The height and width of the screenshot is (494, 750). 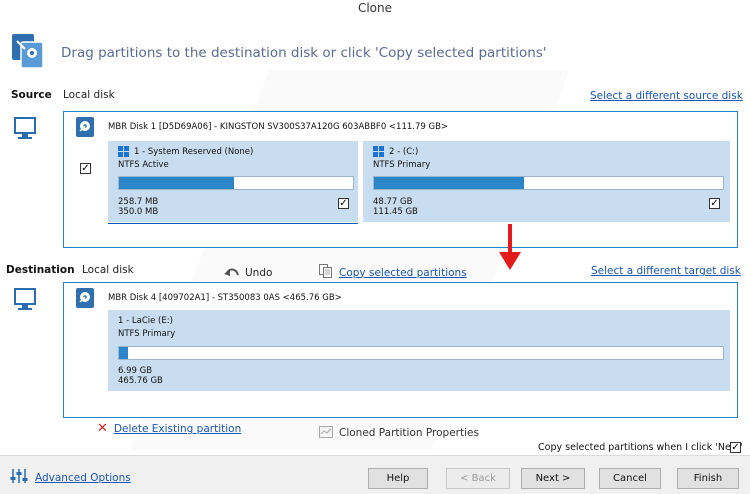 What do you see at coordinates (326, 432) in the screenshot?
I see `properties-icon` at bounding box center [326, 432].